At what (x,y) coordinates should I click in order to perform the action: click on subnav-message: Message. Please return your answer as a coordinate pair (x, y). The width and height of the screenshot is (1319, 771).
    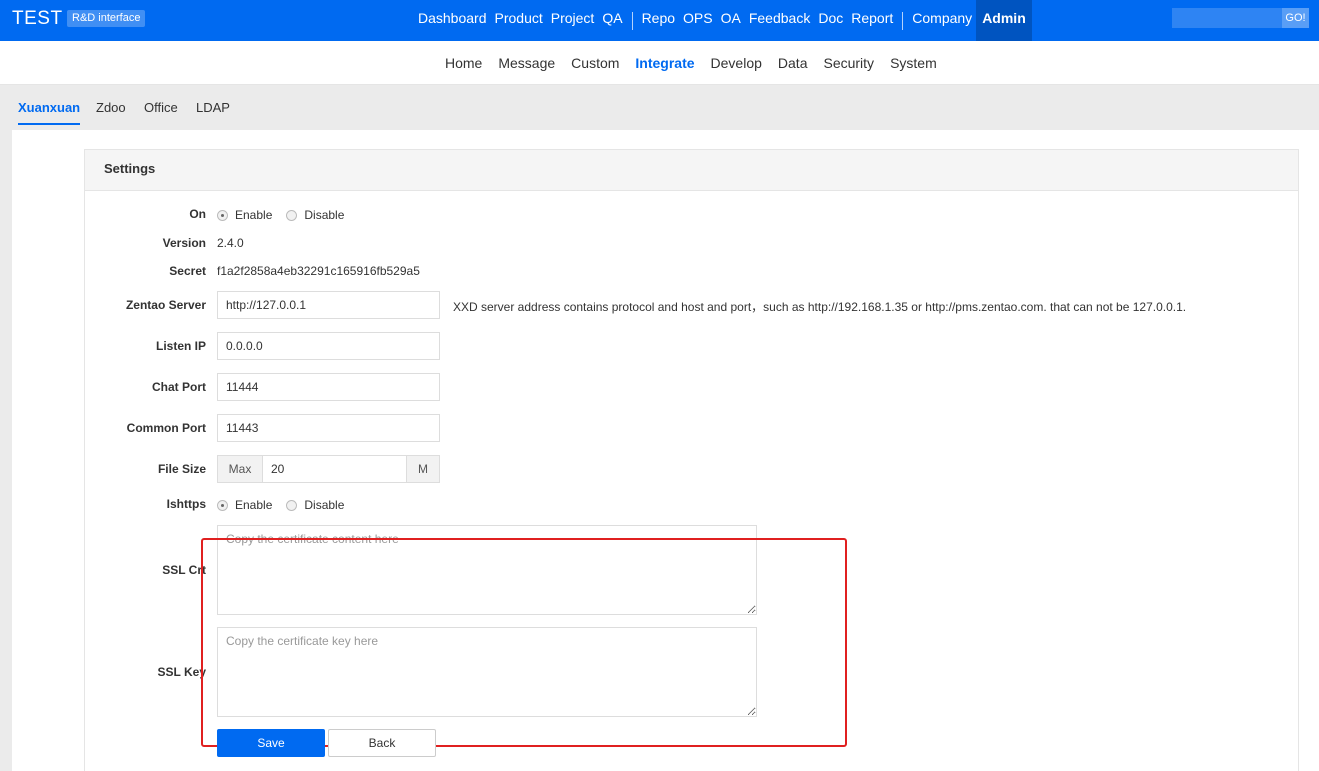
    Looking at the image, I should click on (526, 63).